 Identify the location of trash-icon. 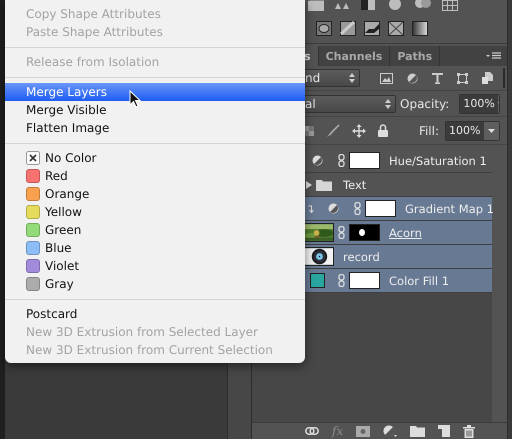
(469, 431).